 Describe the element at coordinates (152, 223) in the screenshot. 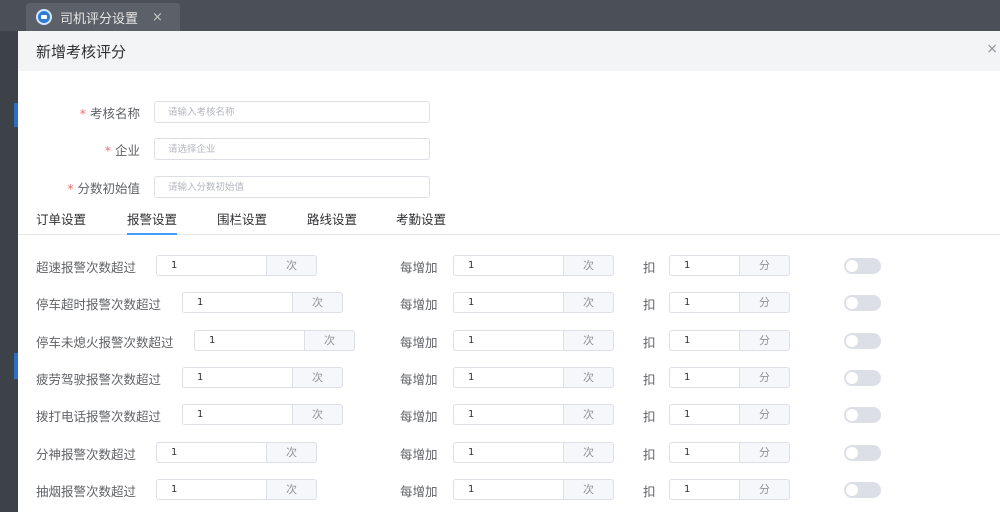

I see `tab-alarm-settings: 报警设置` at that location.